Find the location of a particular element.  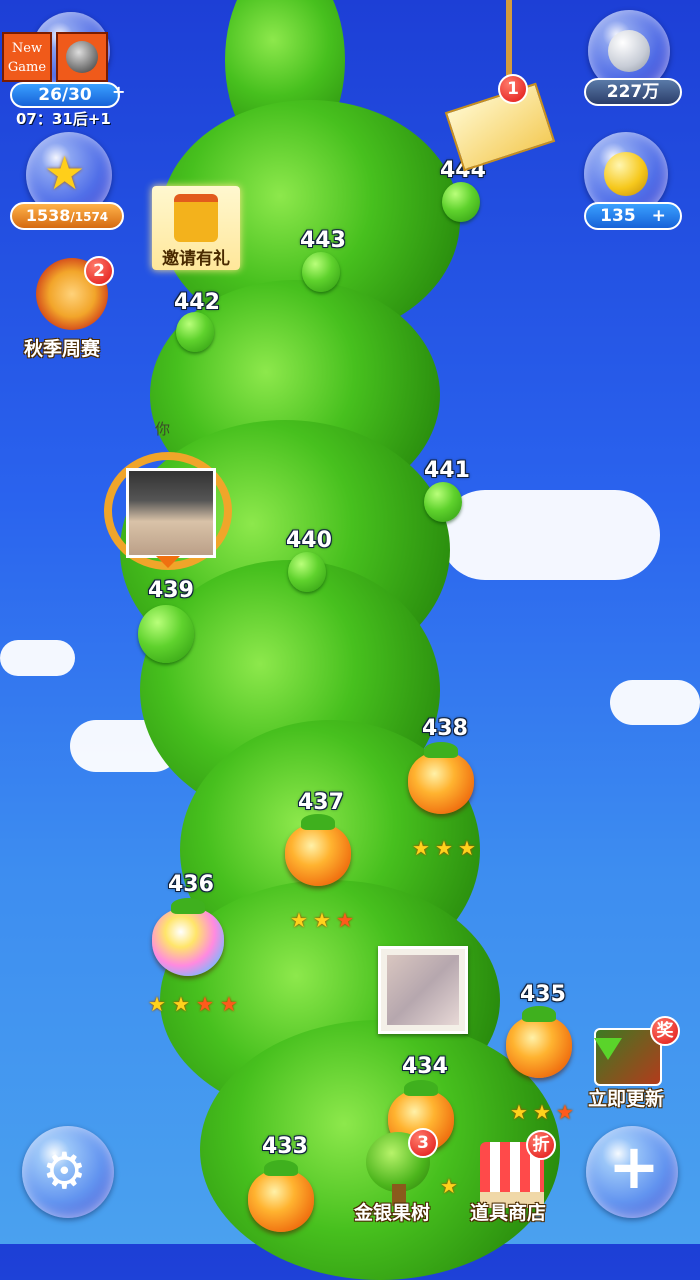

gold-coin-icon is located at coordinates (626, 174).